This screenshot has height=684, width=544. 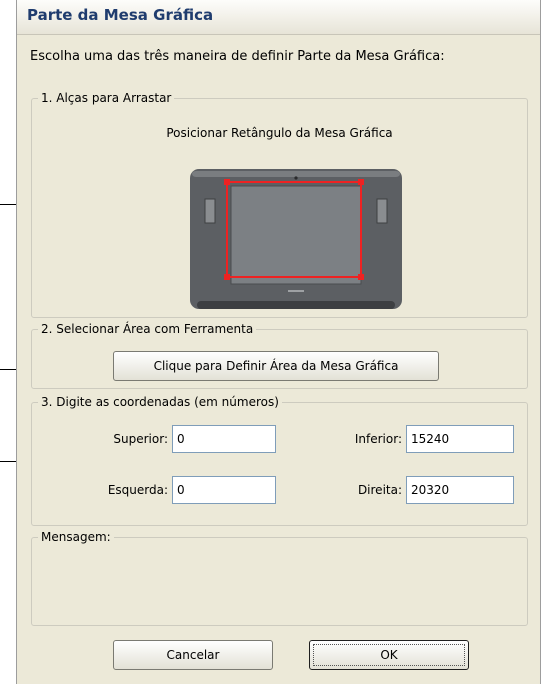 What do you see at coordinates (227, 277) in the screenshot?
I see `drag-handle-bottom-left` at bounding box center [227, 277].